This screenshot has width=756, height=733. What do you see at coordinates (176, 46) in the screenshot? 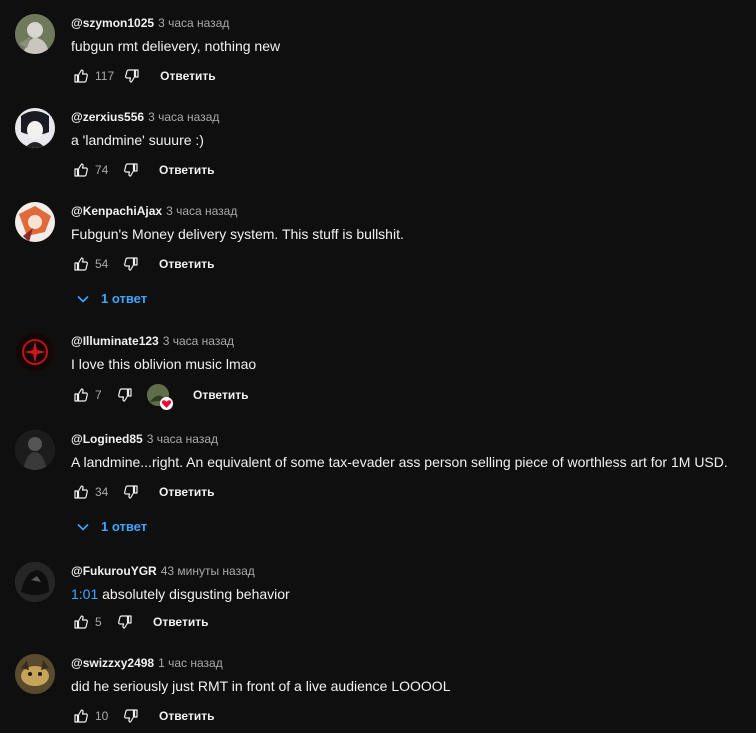
I see `comment-text: fubgun rmt delievery, nothing new` at bounding box center [176, 46].